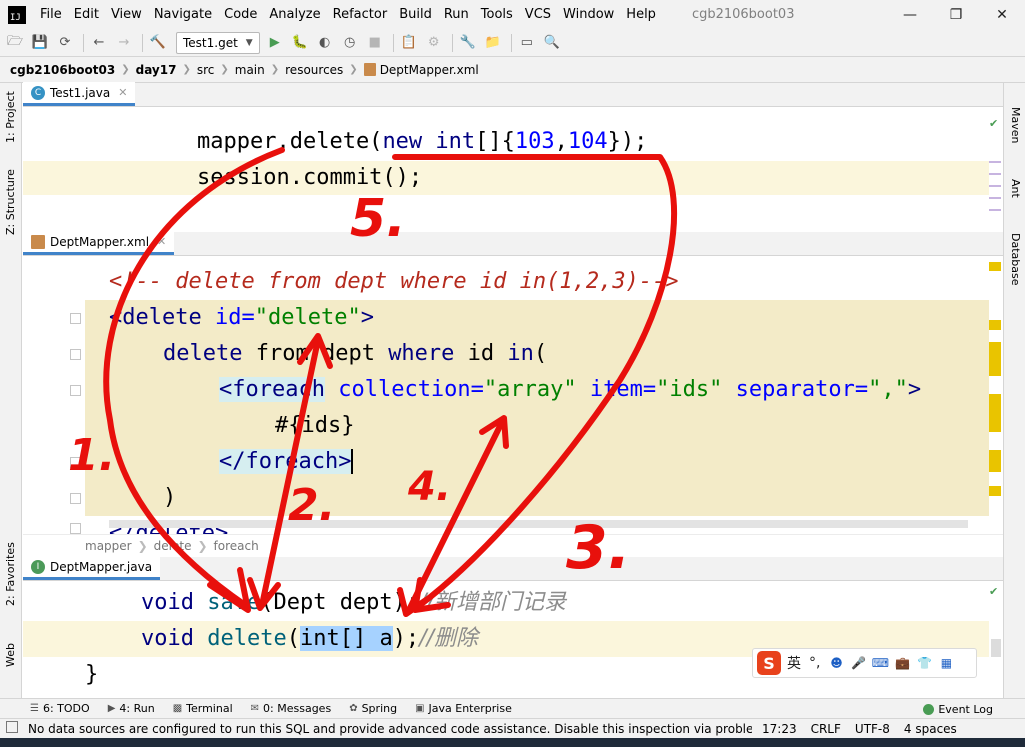 This screenshot has width=1025, height=747. Describe the element at coordinates (779, 729) in the screenshot. I see `caret-position: 17:23` at that location.